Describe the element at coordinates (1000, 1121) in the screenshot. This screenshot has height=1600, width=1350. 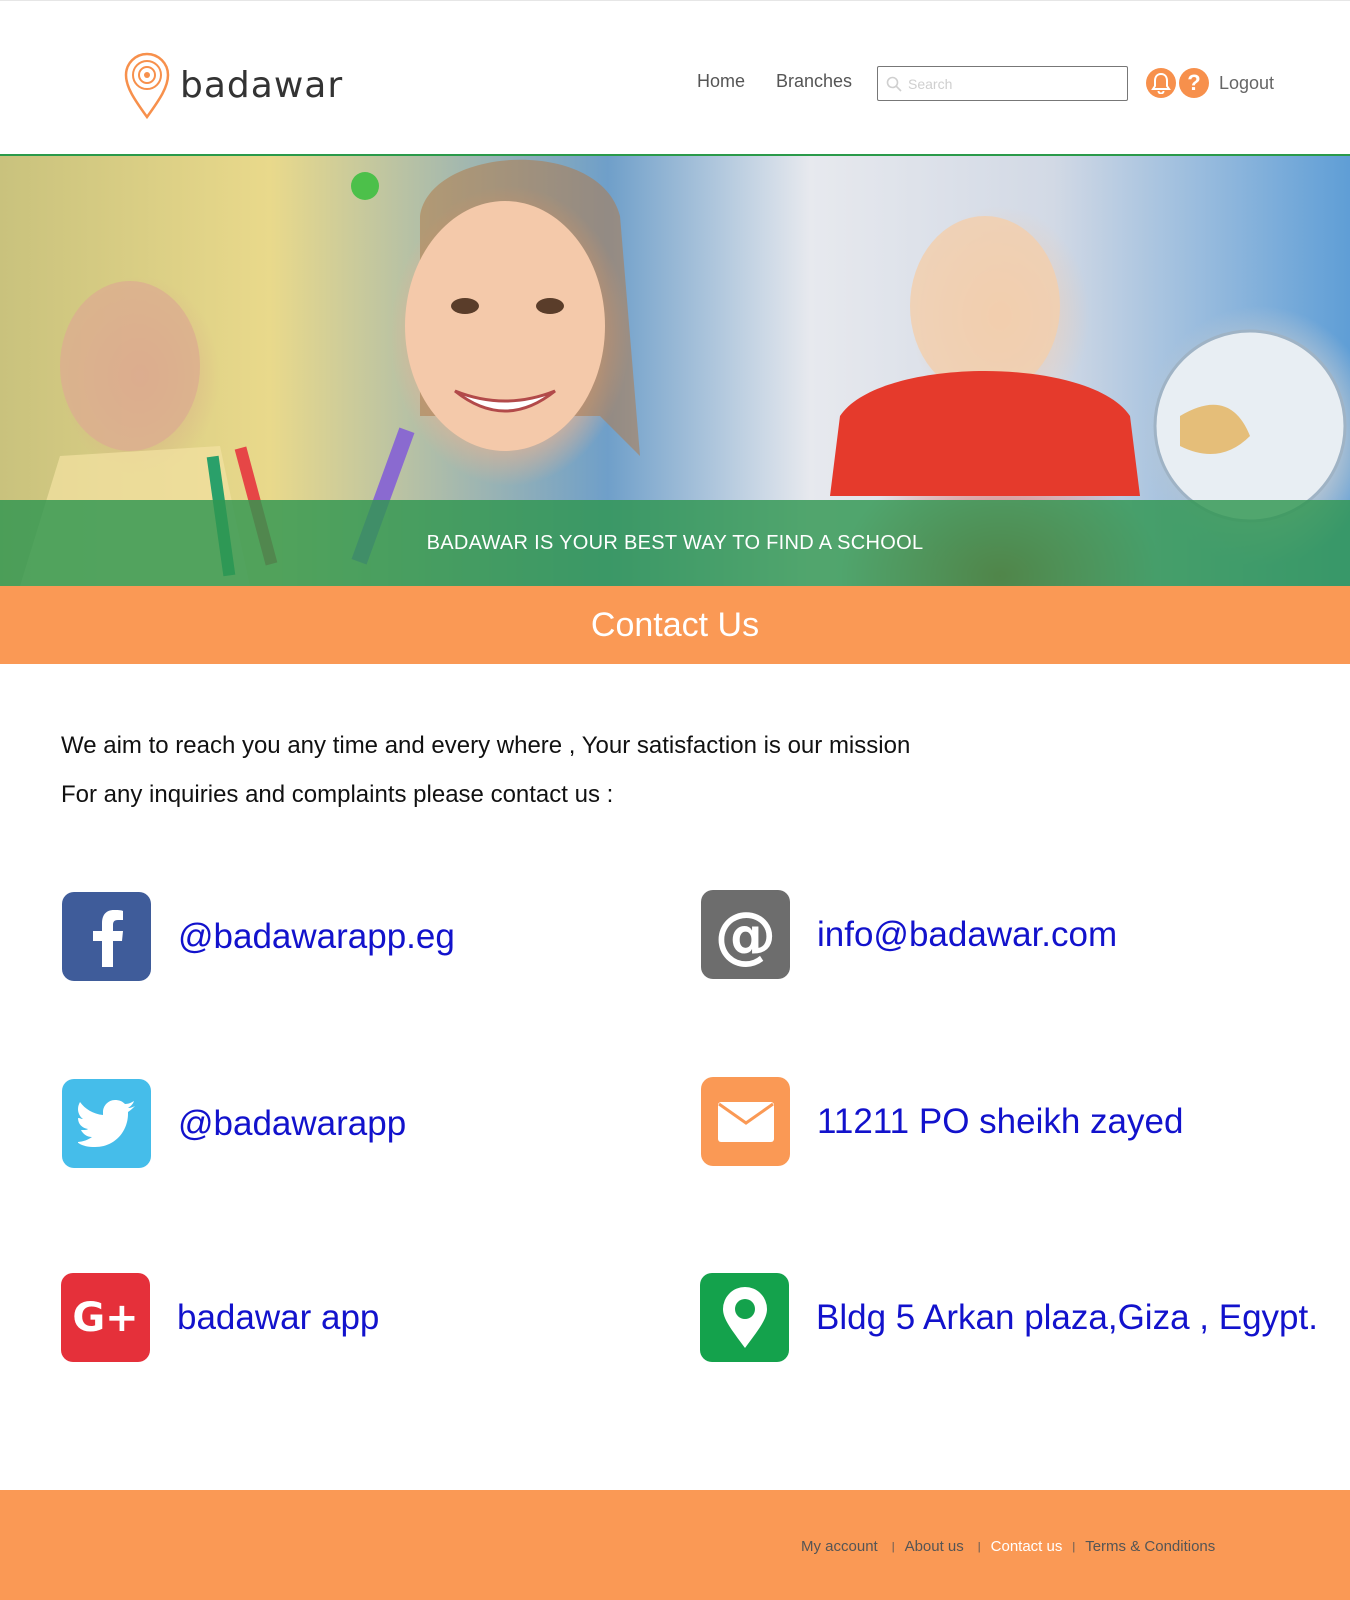
I see `mail-po-box: 11211 PO sheikh zayed` at that location.